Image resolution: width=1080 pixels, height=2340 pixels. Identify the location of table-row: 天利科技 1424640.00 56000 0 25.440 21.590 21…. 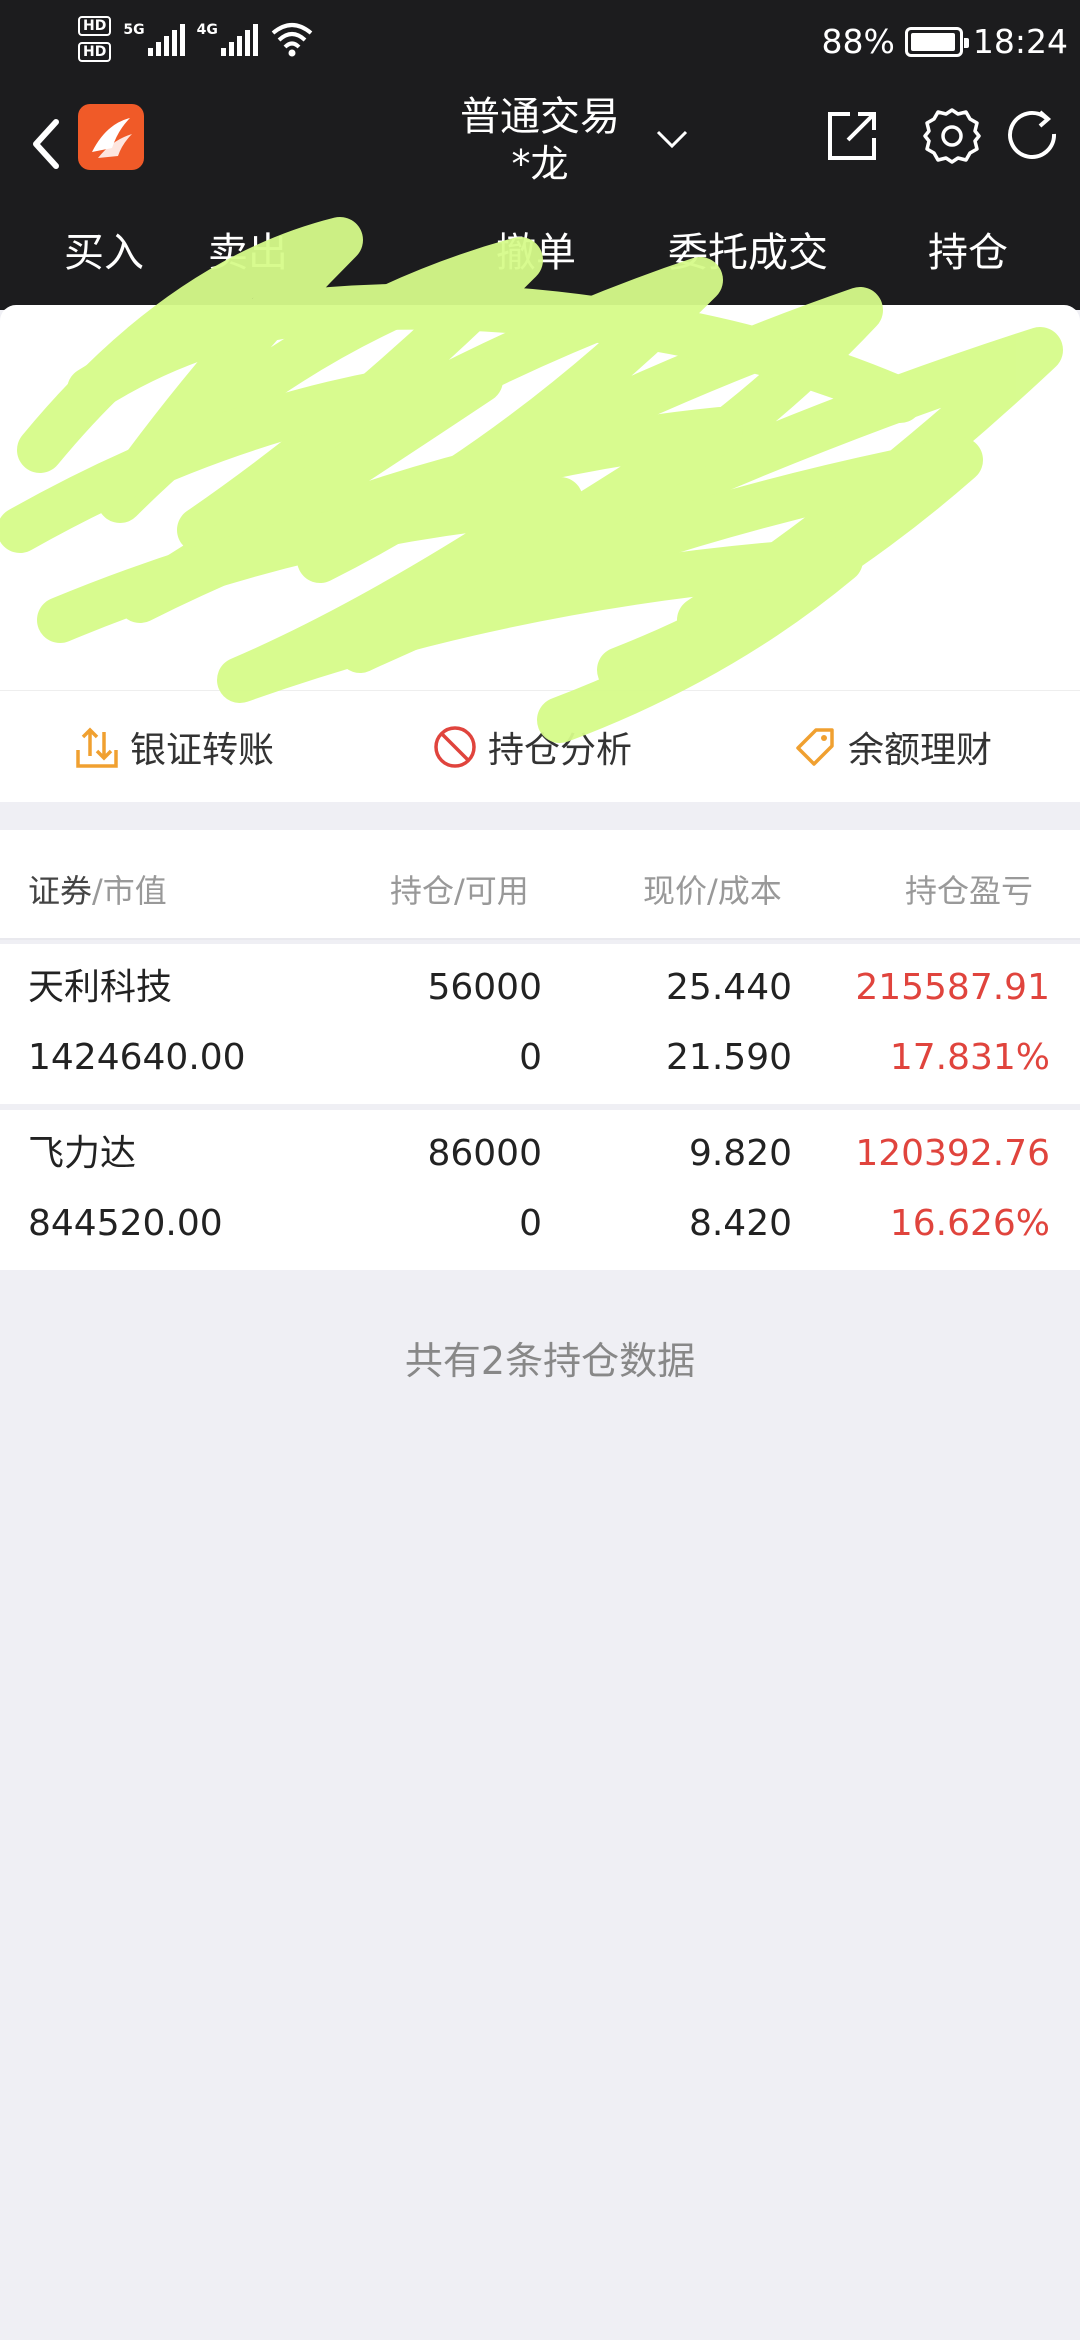
(540, 1024).